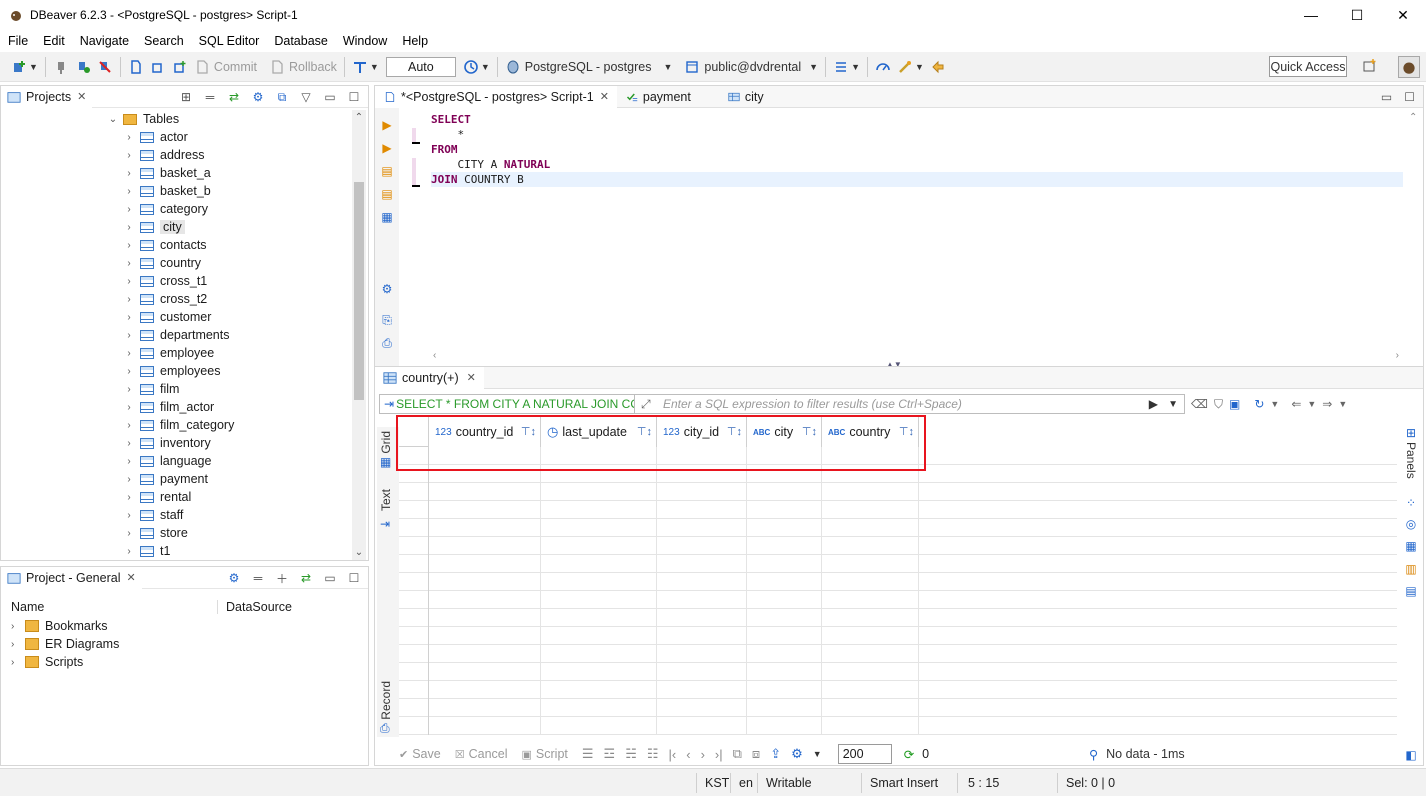 This screenshot has width=1426, height=796. I want to click on tree-table-film_actor: › film_actor, so click(176, 407).